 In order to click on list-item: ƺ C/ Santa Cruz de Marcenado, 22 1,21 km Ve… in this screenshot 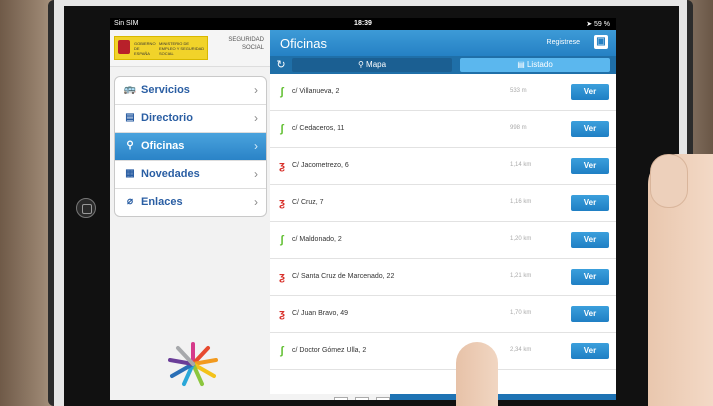, I will do `click(443, 277)`.